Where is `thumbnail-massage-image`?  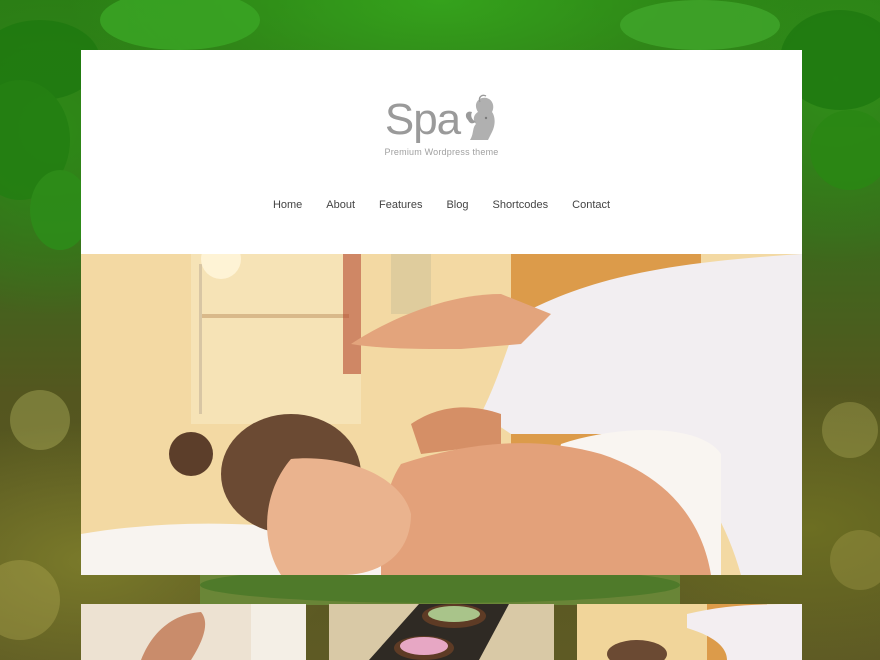
thumbnail-massage-image is located at coordinates (689, 632).